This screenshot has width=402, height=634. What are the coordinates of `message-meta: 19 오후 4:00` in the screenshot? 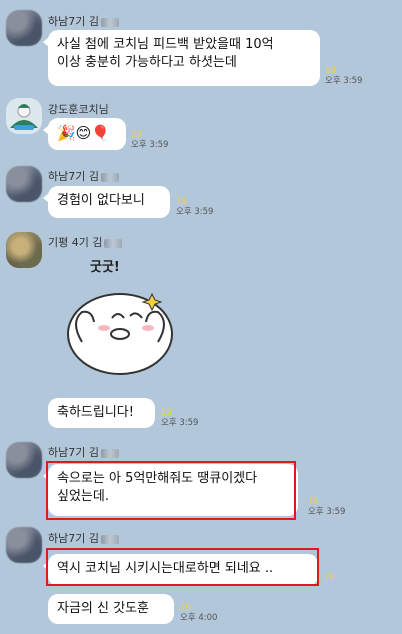 It's located at (198, 613).